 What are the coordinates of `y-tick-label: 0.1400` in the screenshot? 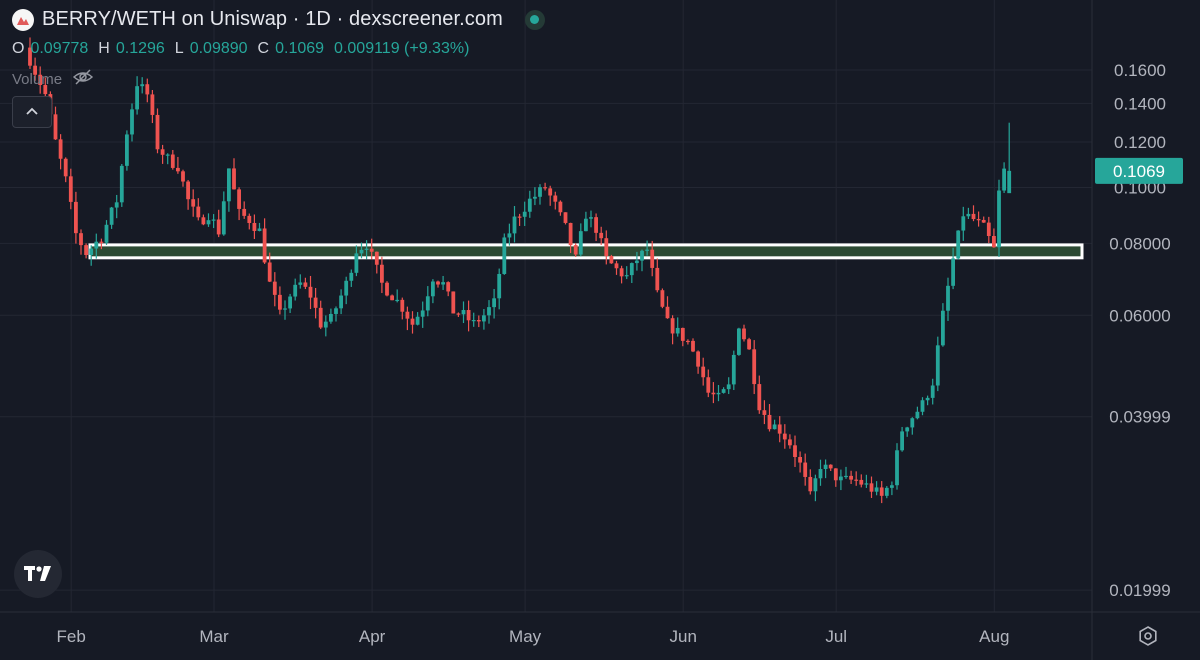 It's located at (1140, 103).